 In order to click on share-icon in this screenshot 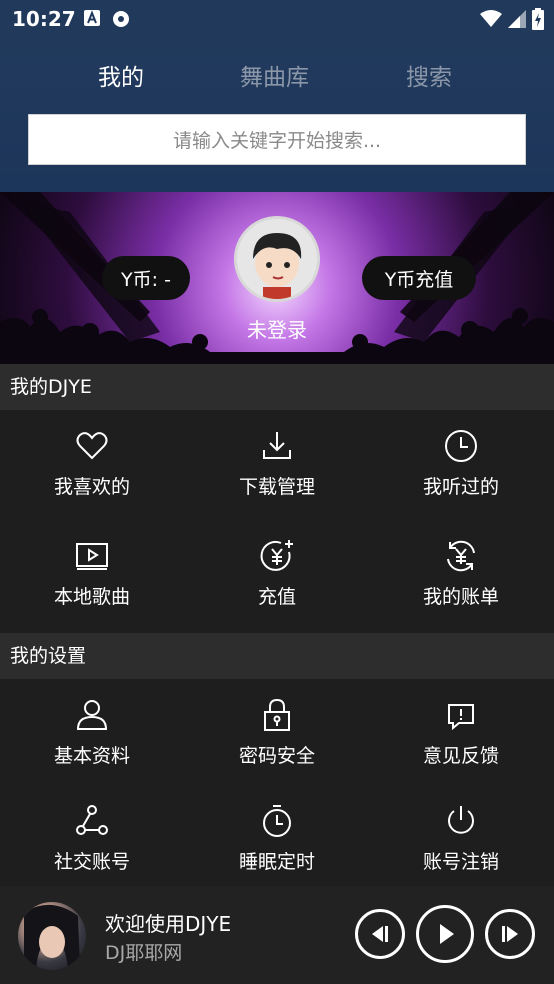, I will do `click(92, 820)`.